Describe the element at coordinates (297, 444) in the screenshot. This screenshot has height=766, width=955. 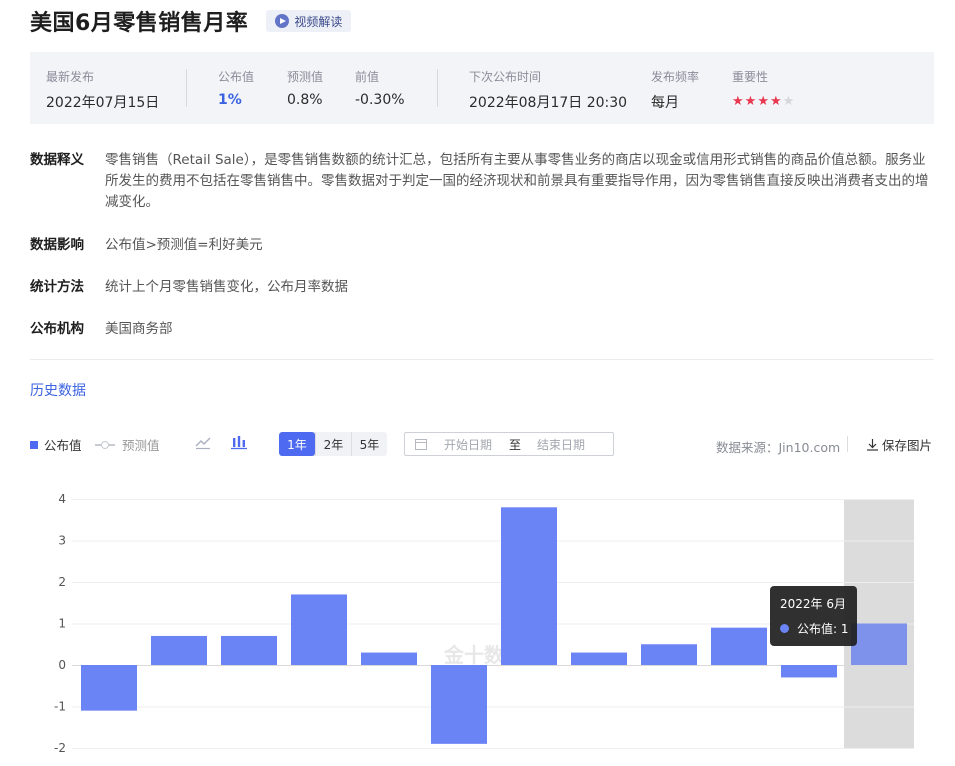
I see `tab-1-year: 1年` at that location.